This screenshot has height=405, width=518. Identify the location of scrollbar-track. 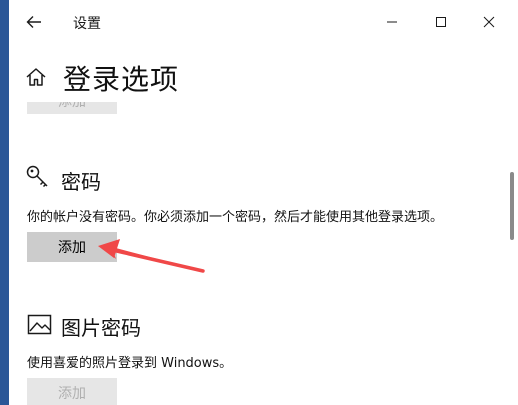
(512, 253).